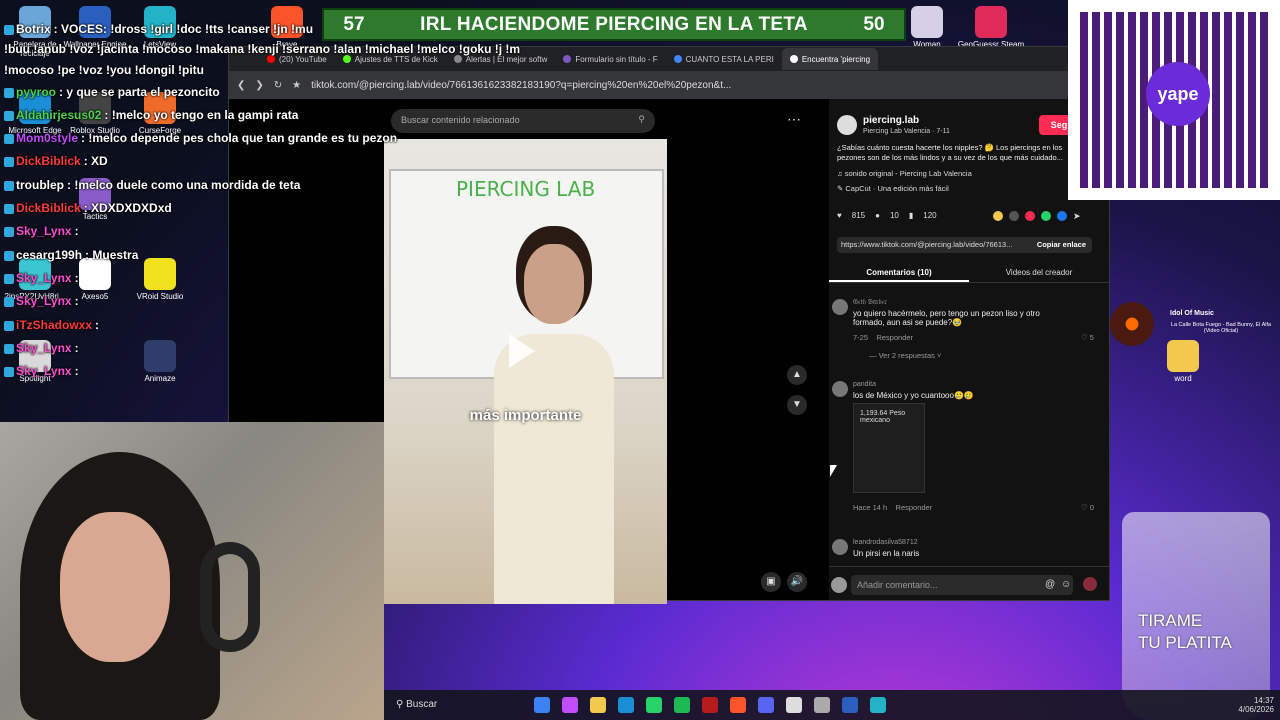 Image resolution: width=1280 pixels, height=720 pixels. What do you see at coordinates (864, 384) in the screenshot?
I see `comment-username: pandita` at bounding box center [864, 384].